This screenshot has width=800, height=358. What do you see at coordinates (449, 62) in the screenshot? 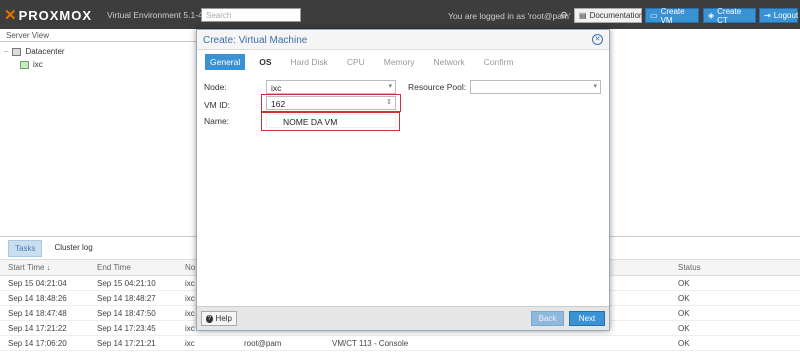
I see `tab-network: Network` at bounding box center [449, 62].